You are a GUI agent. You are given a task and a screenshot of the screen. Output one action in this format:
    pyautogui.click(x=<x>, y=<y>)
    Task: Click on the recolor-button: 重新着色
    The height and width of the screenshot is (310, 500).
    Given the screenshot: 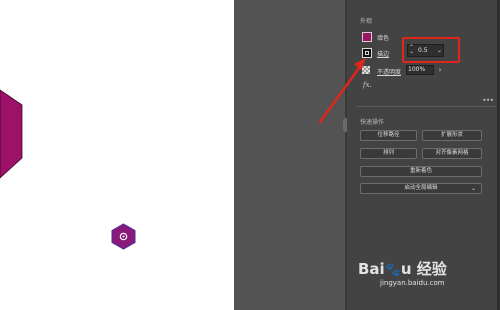 What is the action you would take?
    pyautogui.click(x=421, y=171)
    